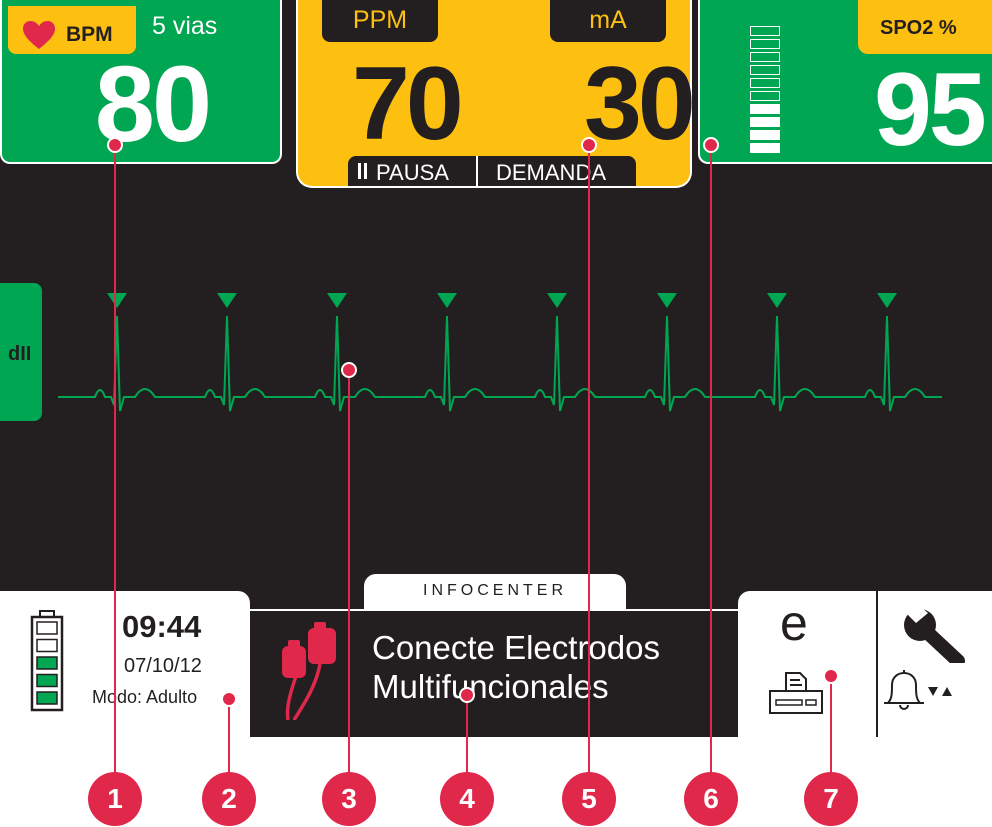  Describe the element at coordinates (831, 799) in the screenshot. I see `callout-badge-7: 7` at that location.